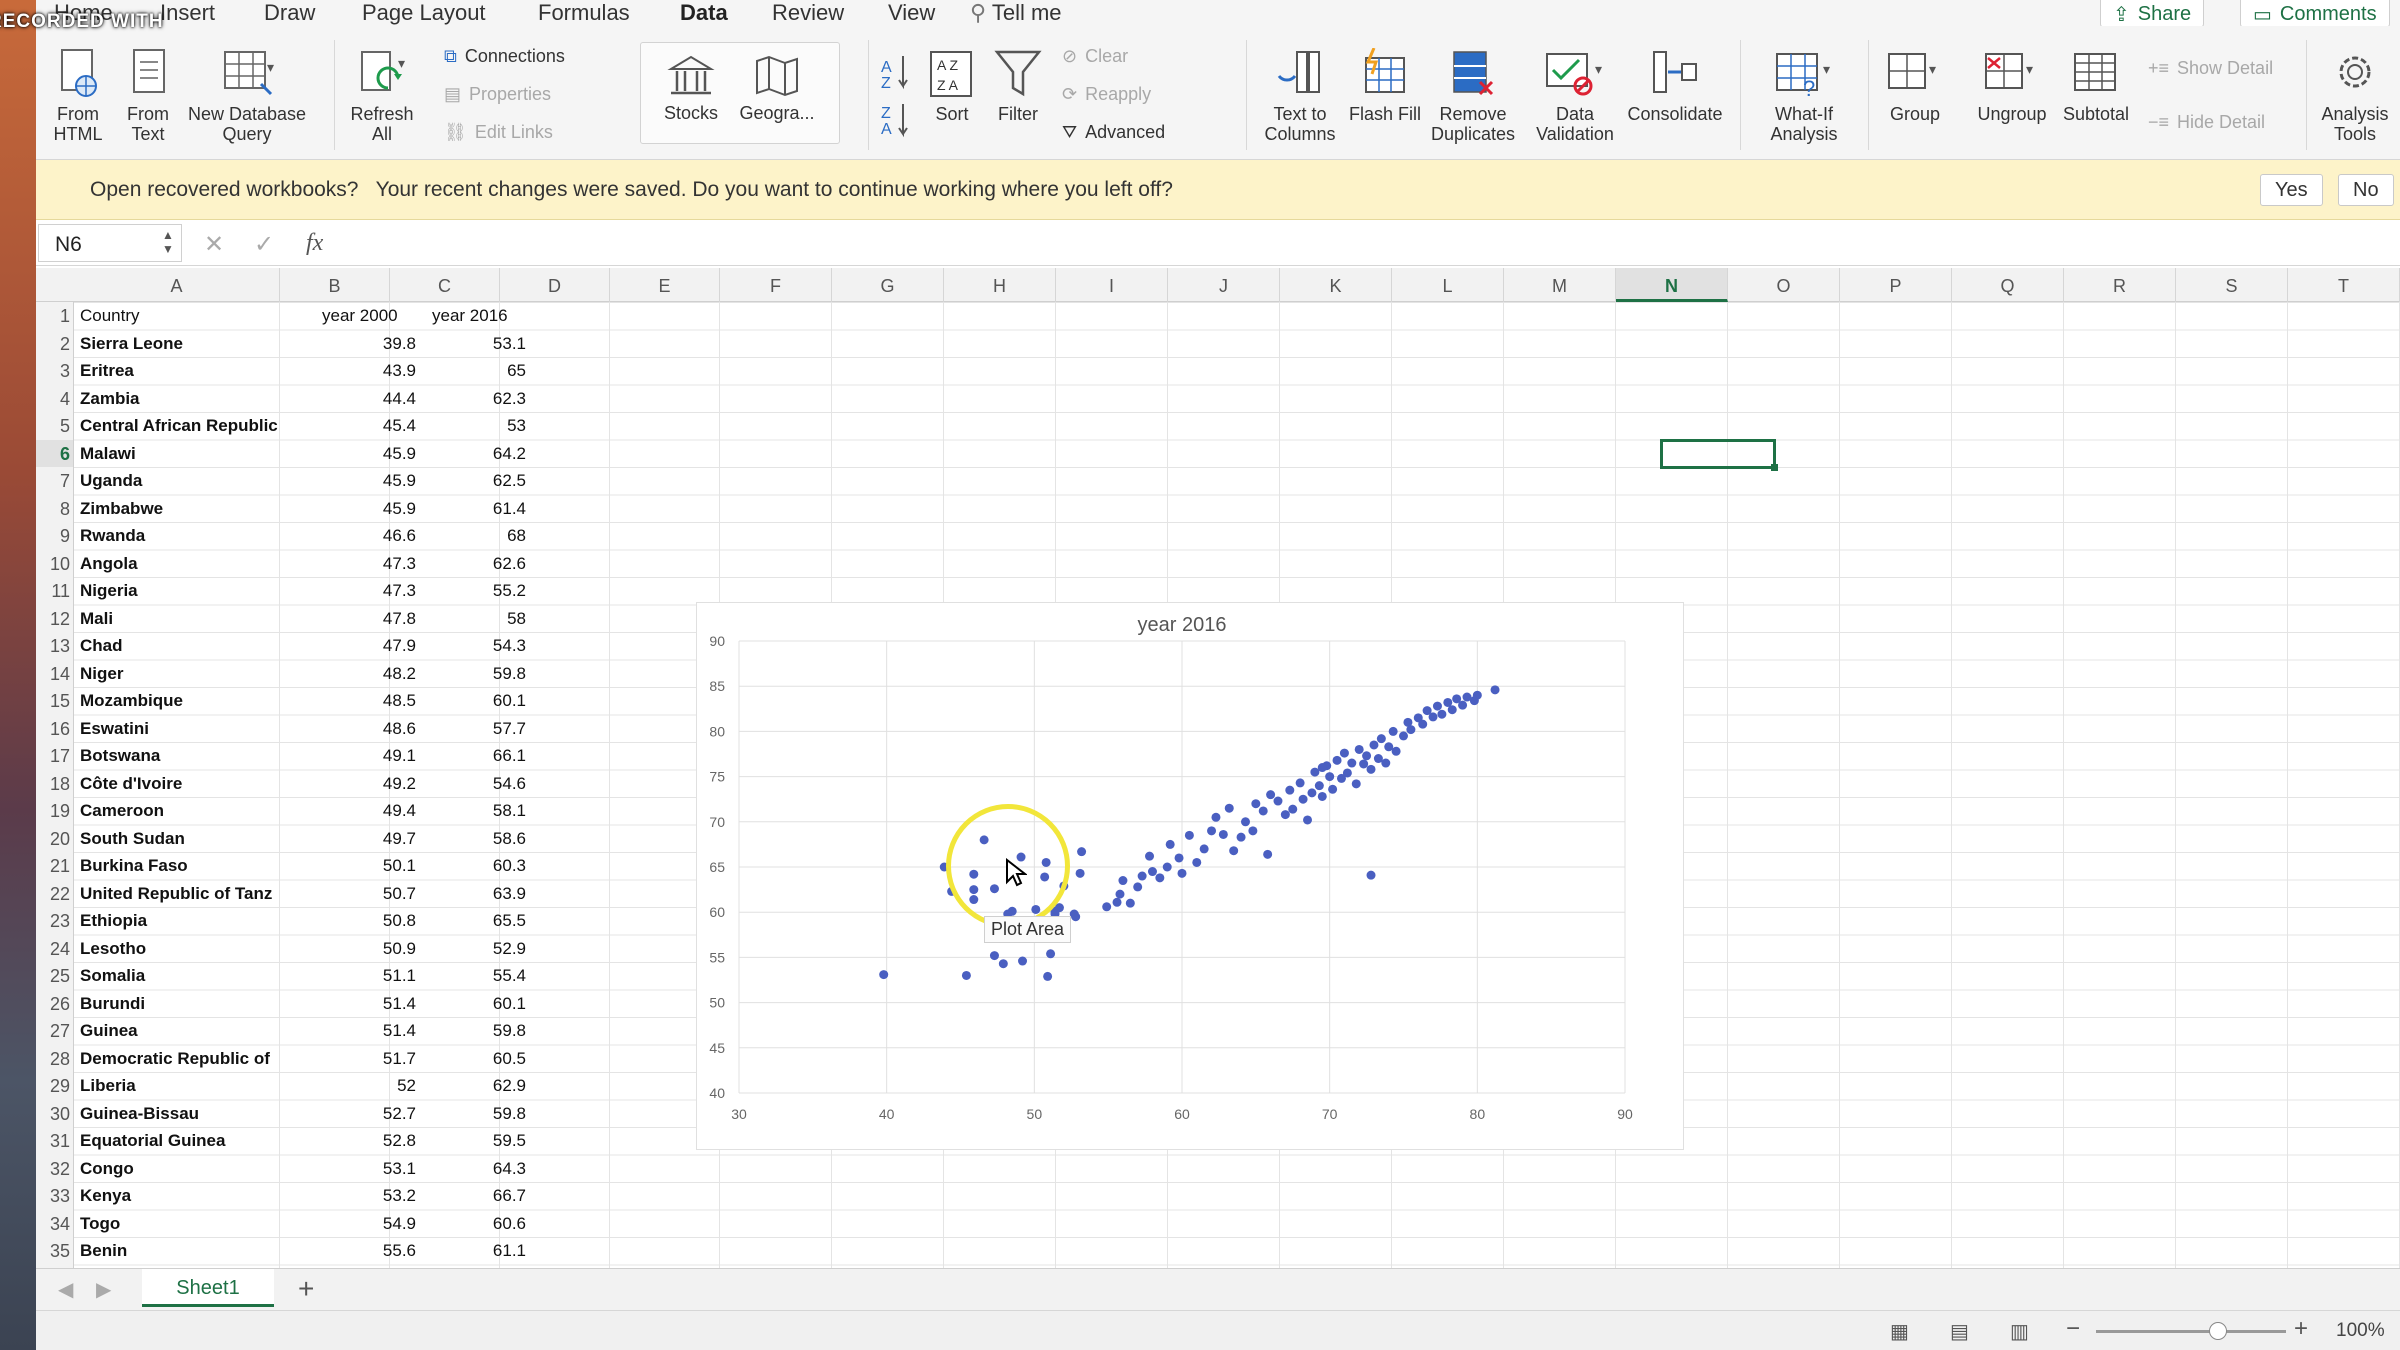 This screenshot has height=1350, width=2400. Describe the element at coordinates (180, 921) in the screenshot. I see `cell-country: Ethiopia` at that location.